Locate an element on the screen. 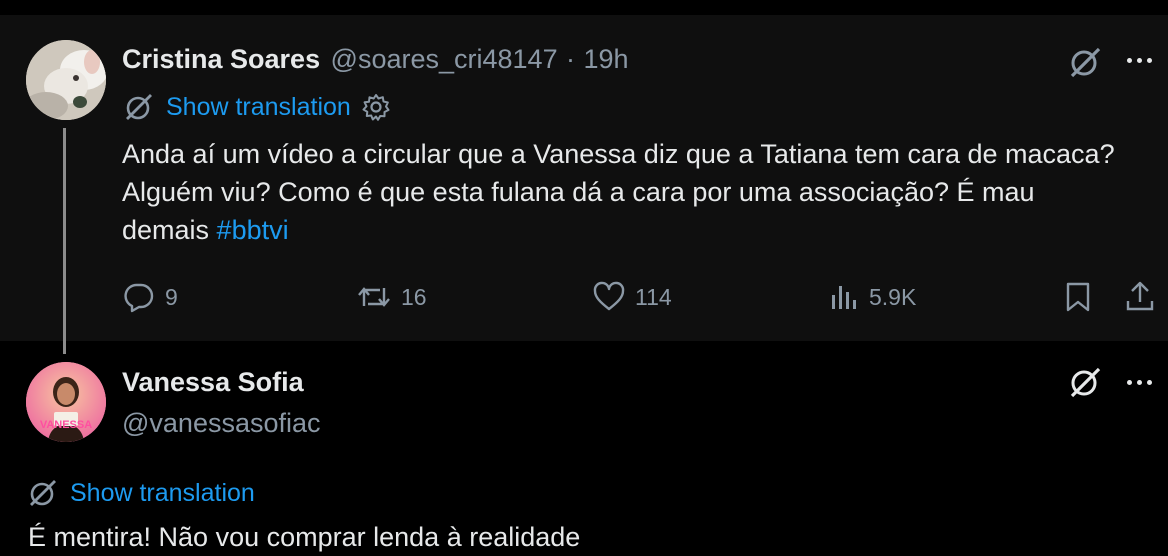 This screenshot has width=1168, height=556. like-icon is located at coordinates (609, 296).